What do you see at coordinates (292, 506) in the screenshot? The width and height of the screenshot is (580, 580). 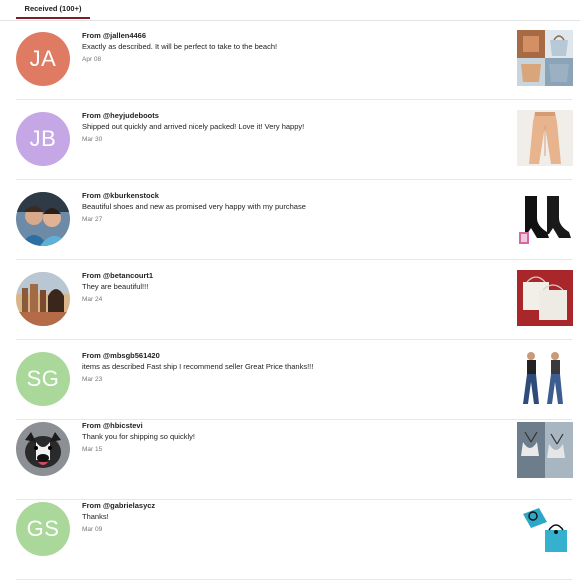 I see `review-author: From @gabrielasycz` at bounding box center [292, 506].